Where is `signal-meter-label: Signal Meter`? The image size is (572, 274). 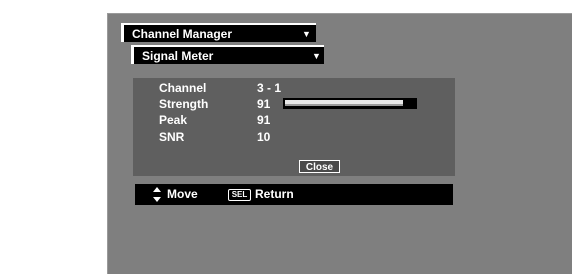
signal-meter-label: Signal Meter is located at coordinates (178, 56).